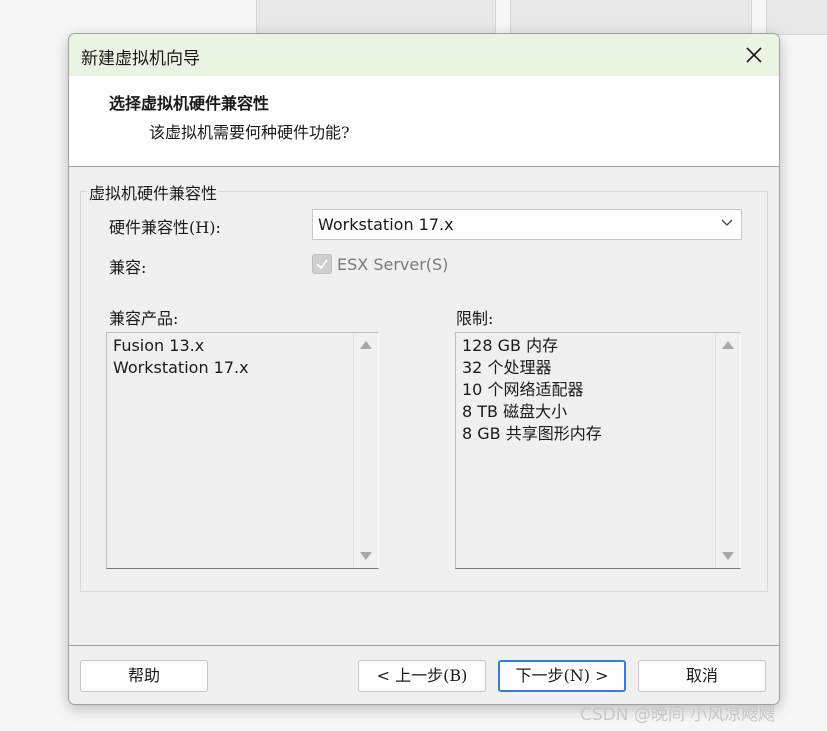  Describe the element at coordinates (181, 367) in the screenshot. I see `list-item: Workstation 17.x` at that location.